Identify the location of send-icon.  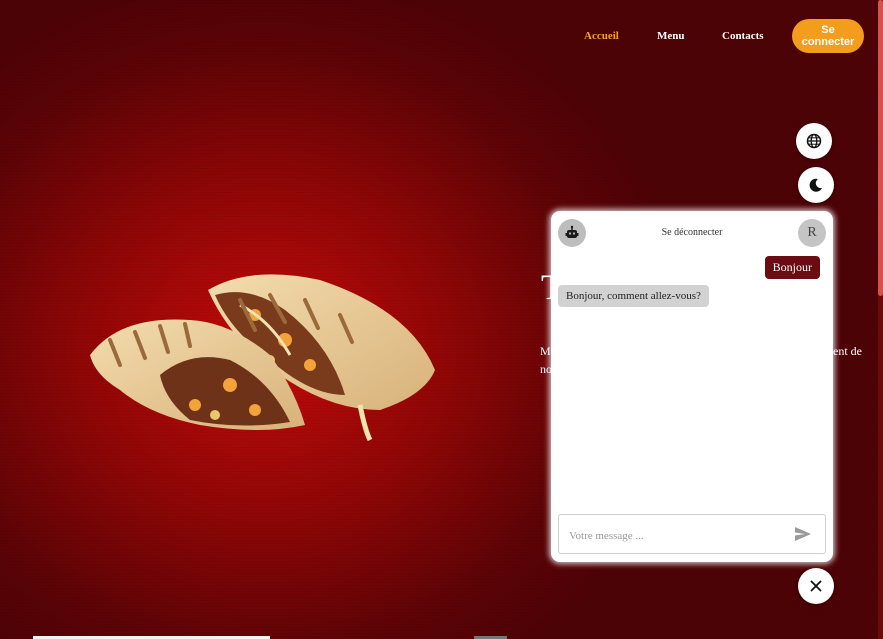
(803, 534).